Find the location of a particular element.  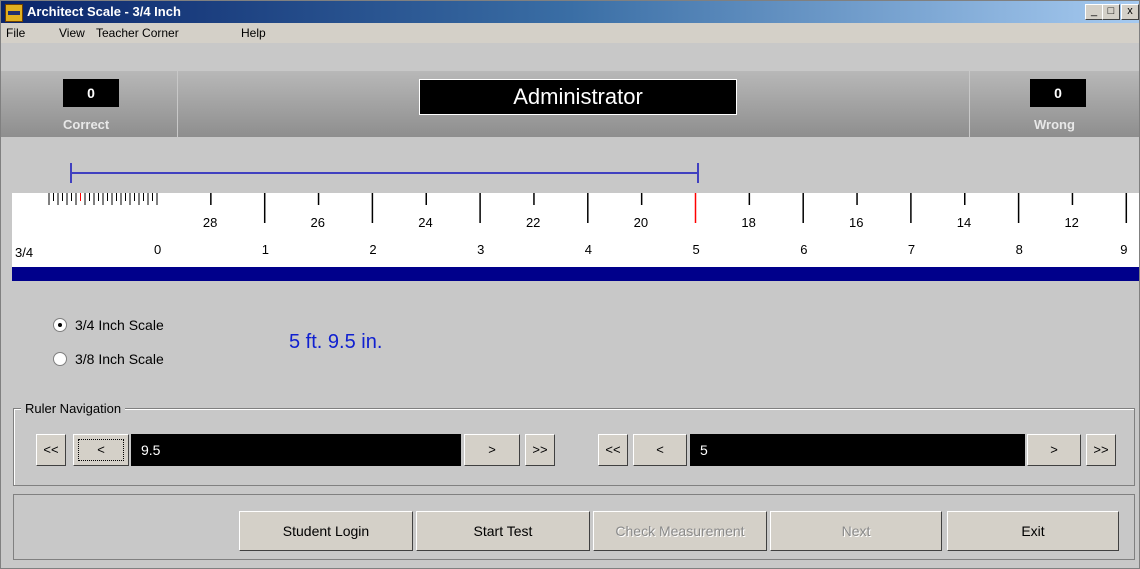

ruler-scale-label: 3/4 is located at coordinates (24, 252).